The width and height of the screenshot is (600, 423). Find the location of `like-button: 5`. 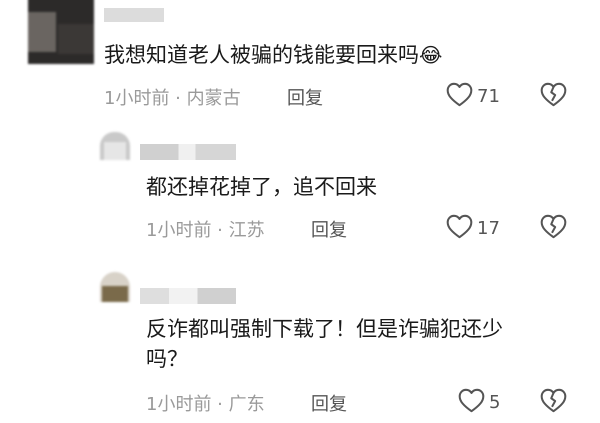

like-button: 5 is located at coordinates (479, 402).